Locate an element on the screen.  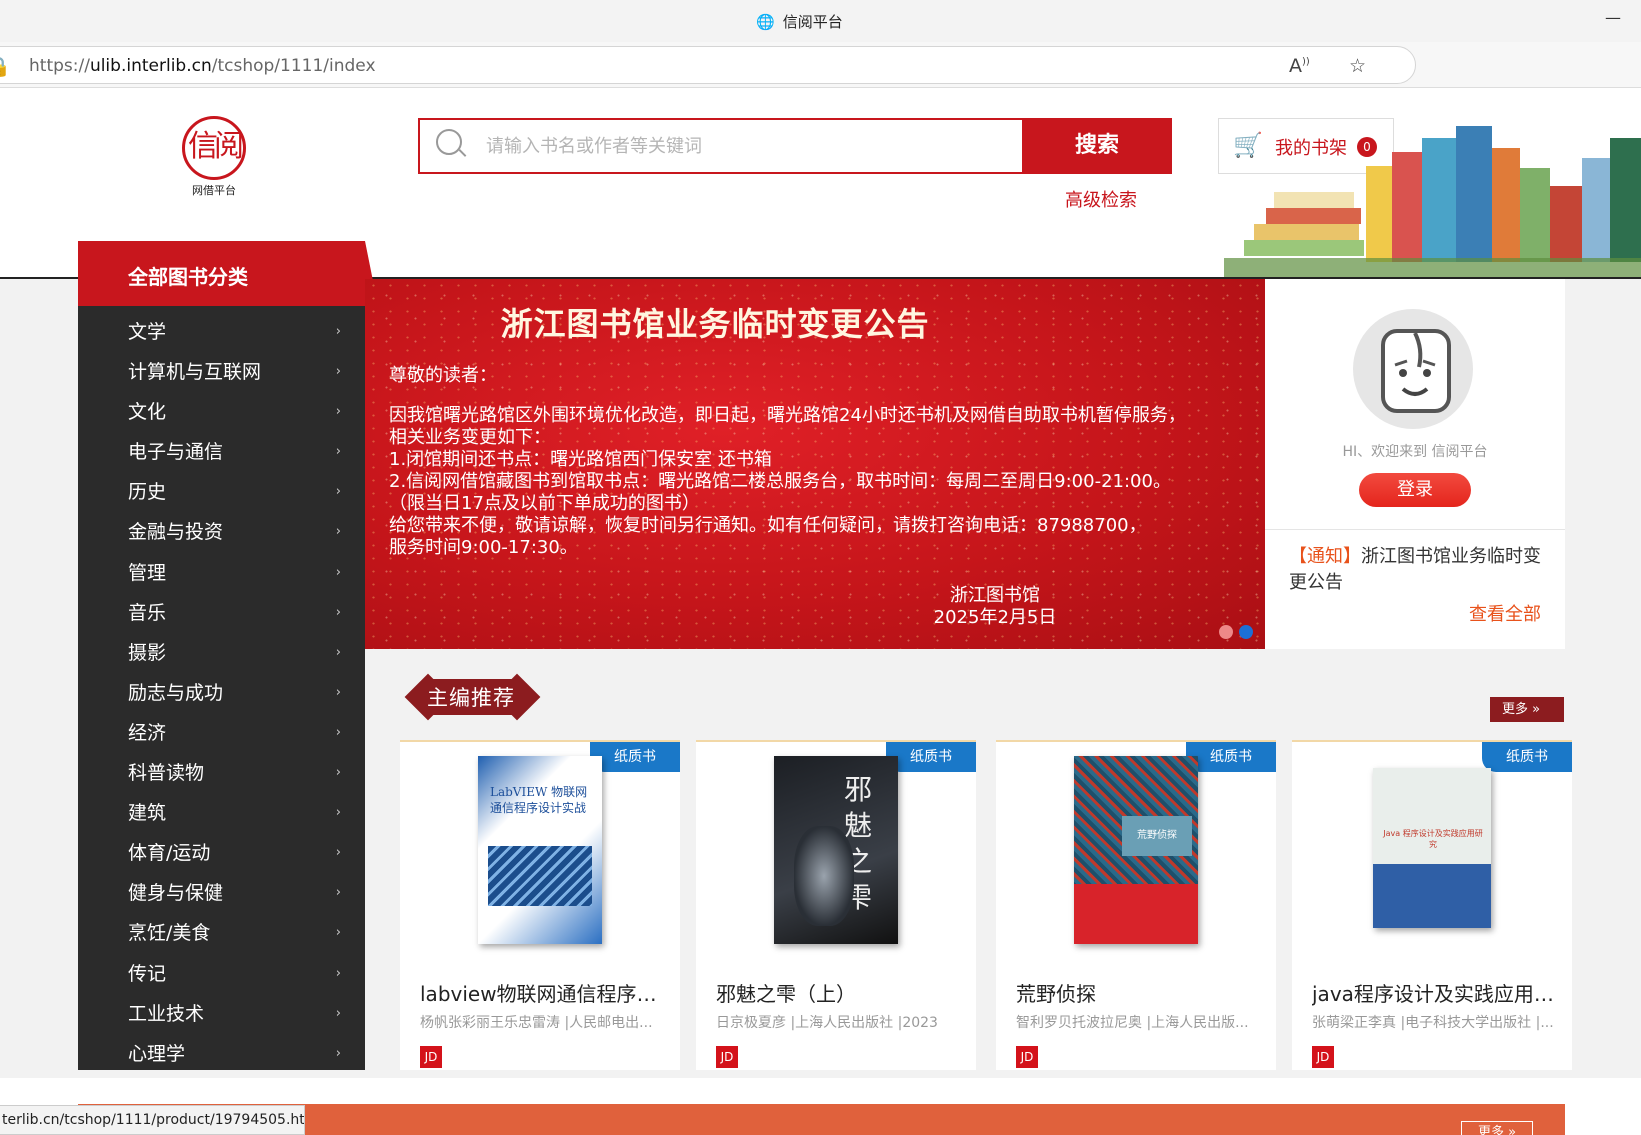
sidebar-category-item: 文化 › is located at coordinates (221, 412).